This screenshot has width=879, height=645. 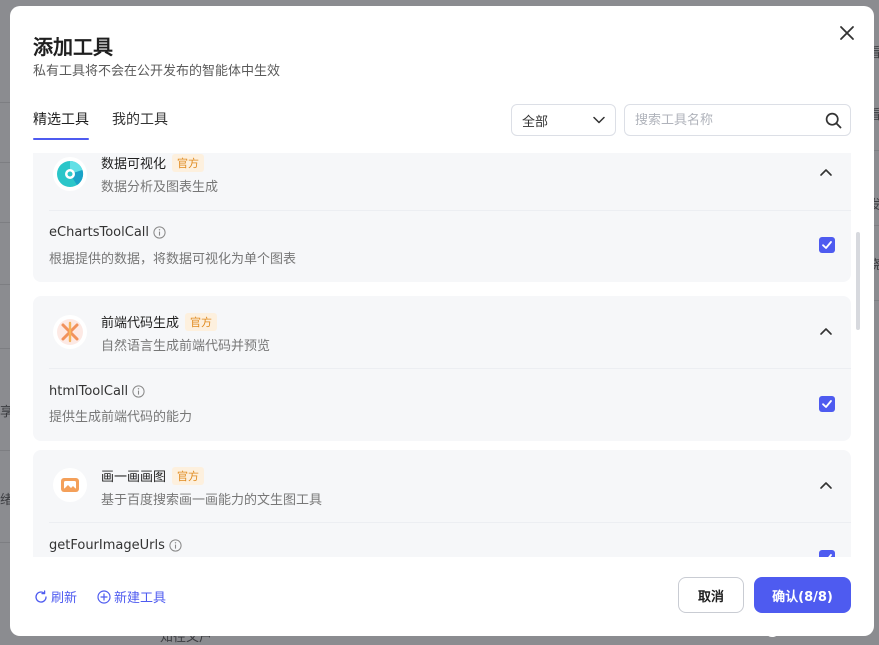 What do you see at coordinates (134, 164) in the screenshot?
I see `tool-group-title: 数据可视化` at bounding box center [134, 164].